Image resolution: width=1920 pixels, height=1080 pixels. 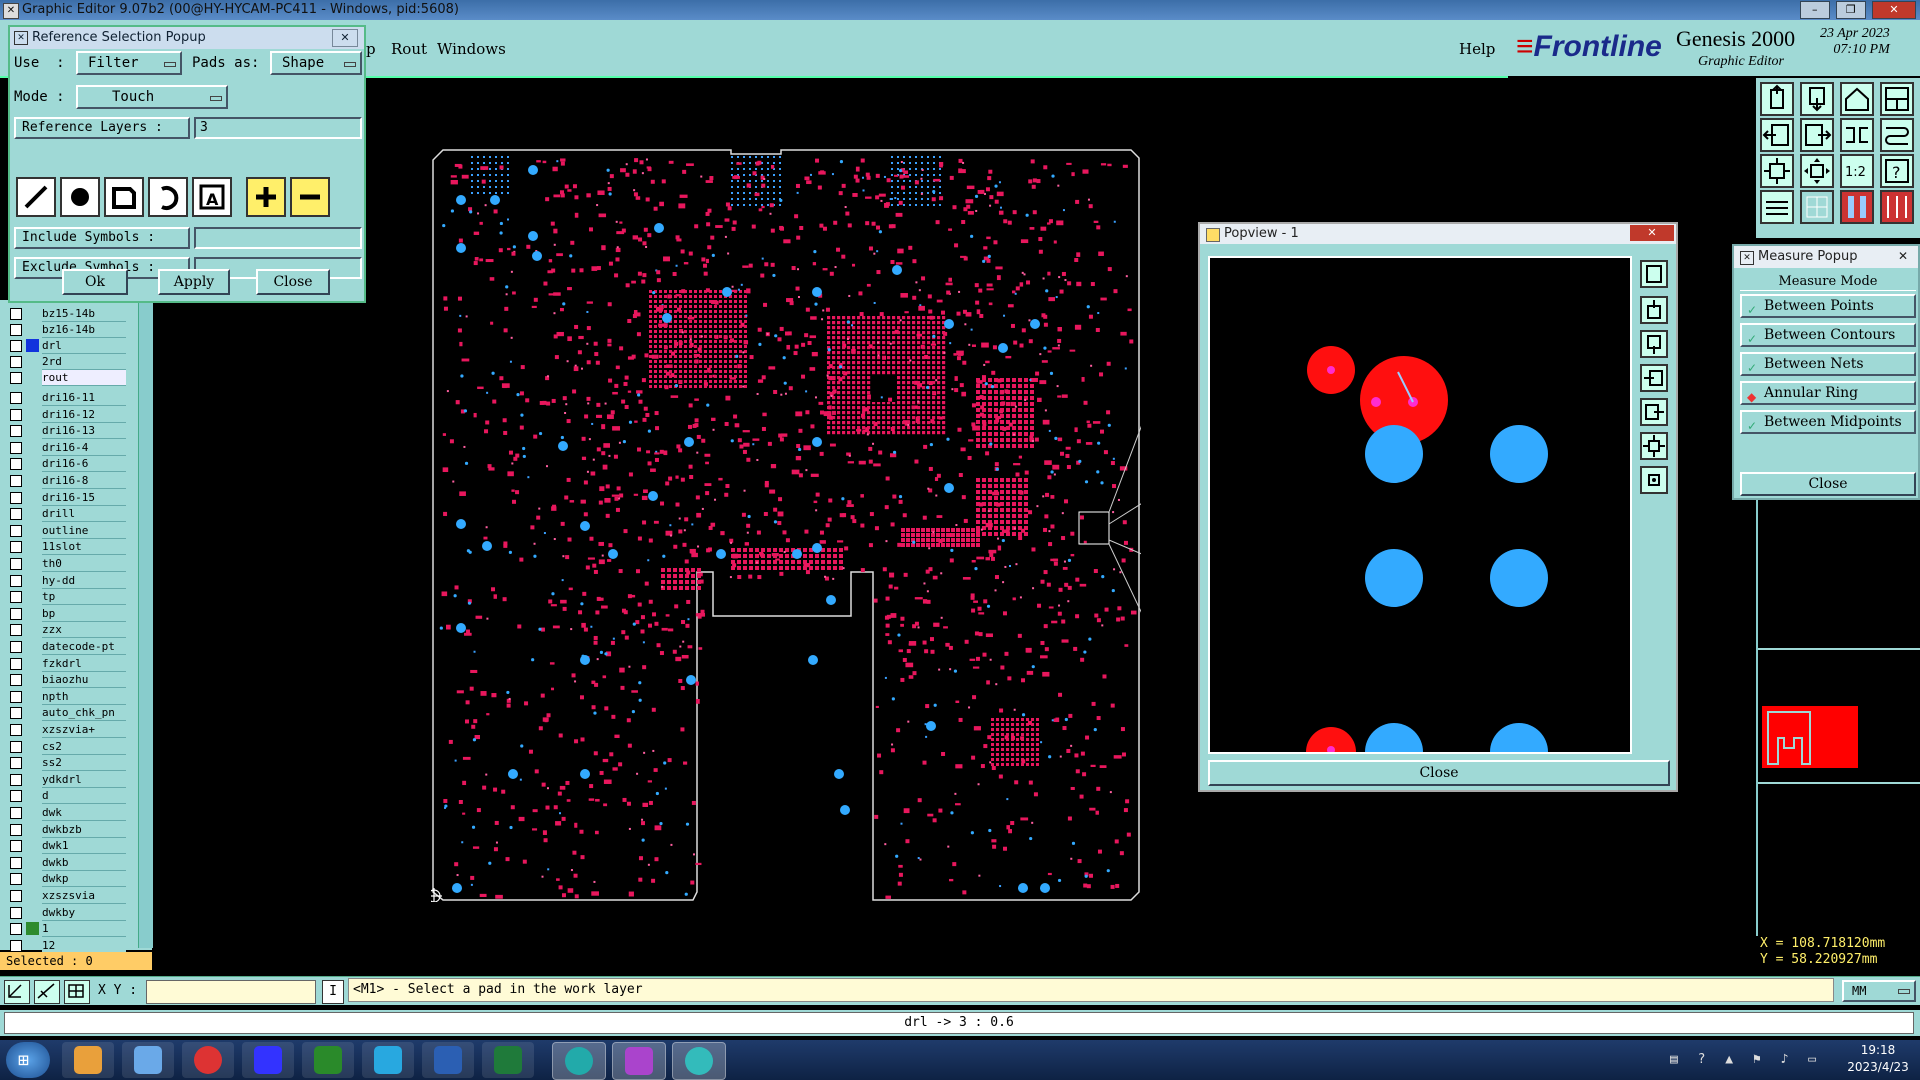 What do you see at coordinates (152, 97) in the screenshot?
I see `mode-select: Touch` at bounding box center [152, 97].